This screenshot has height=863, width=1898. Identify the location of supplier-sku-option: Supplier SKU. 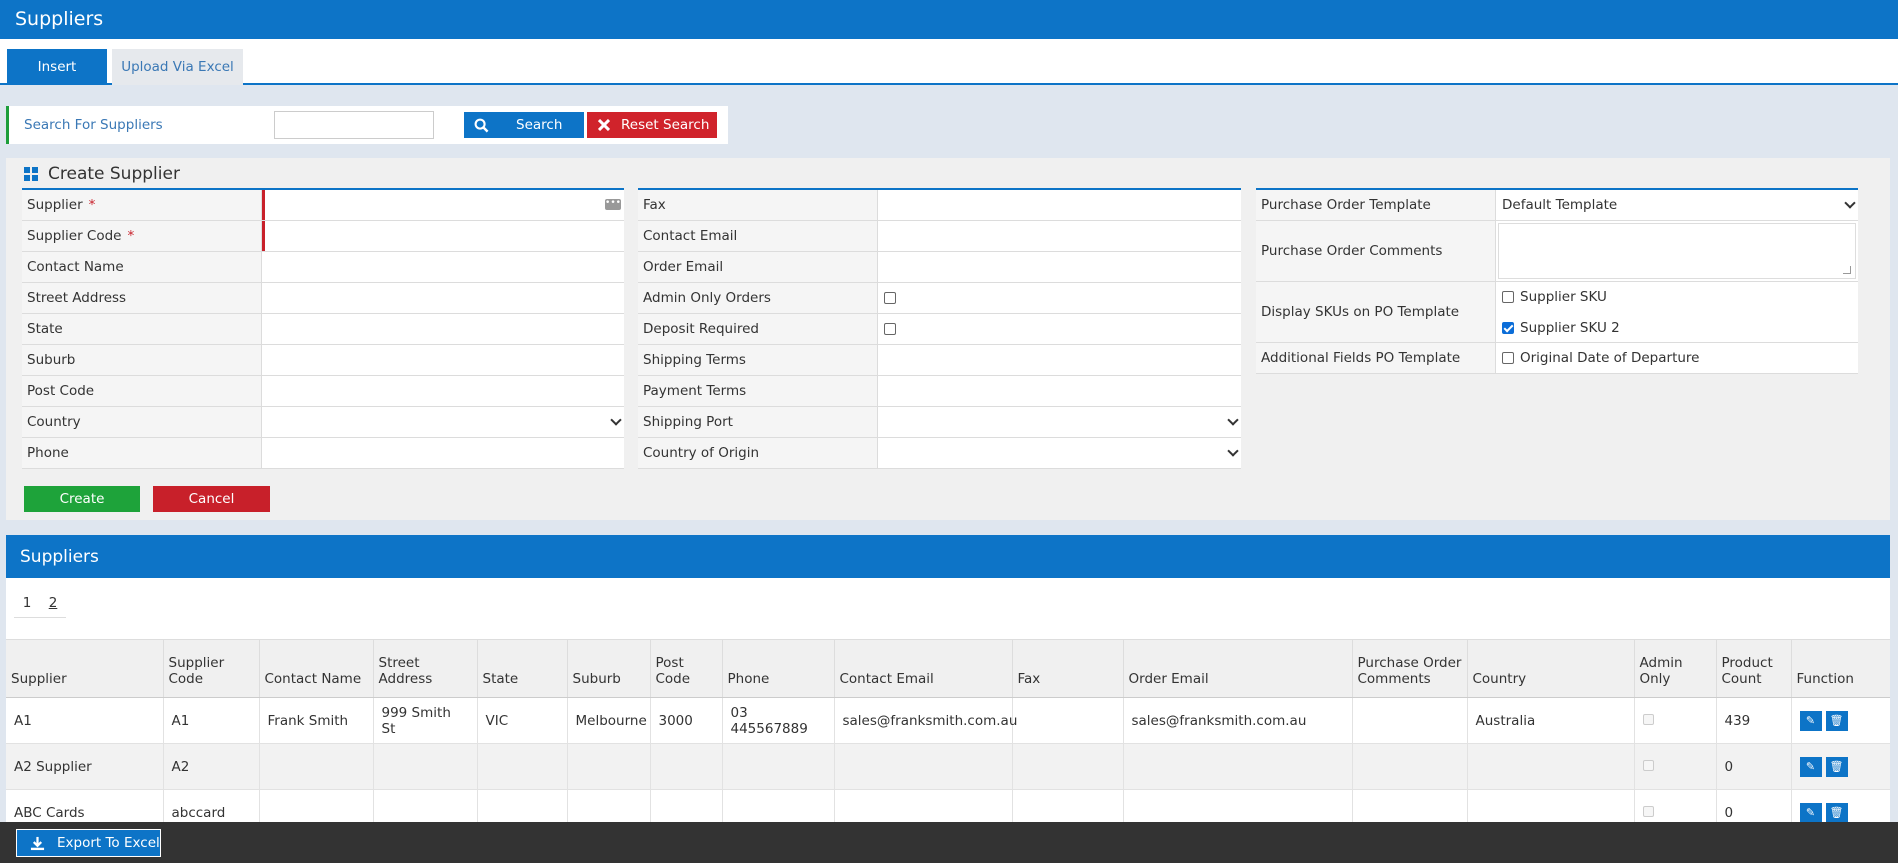
(1554, 297).